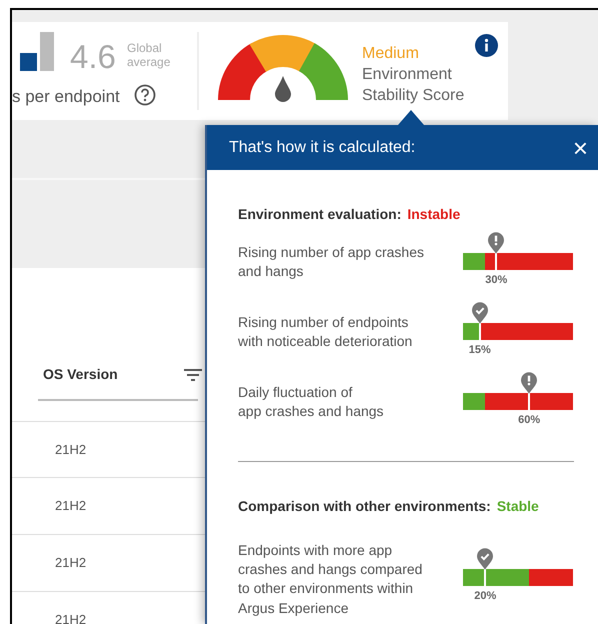  I want to click on metric-label: s per endpoint, so click(66, 97).